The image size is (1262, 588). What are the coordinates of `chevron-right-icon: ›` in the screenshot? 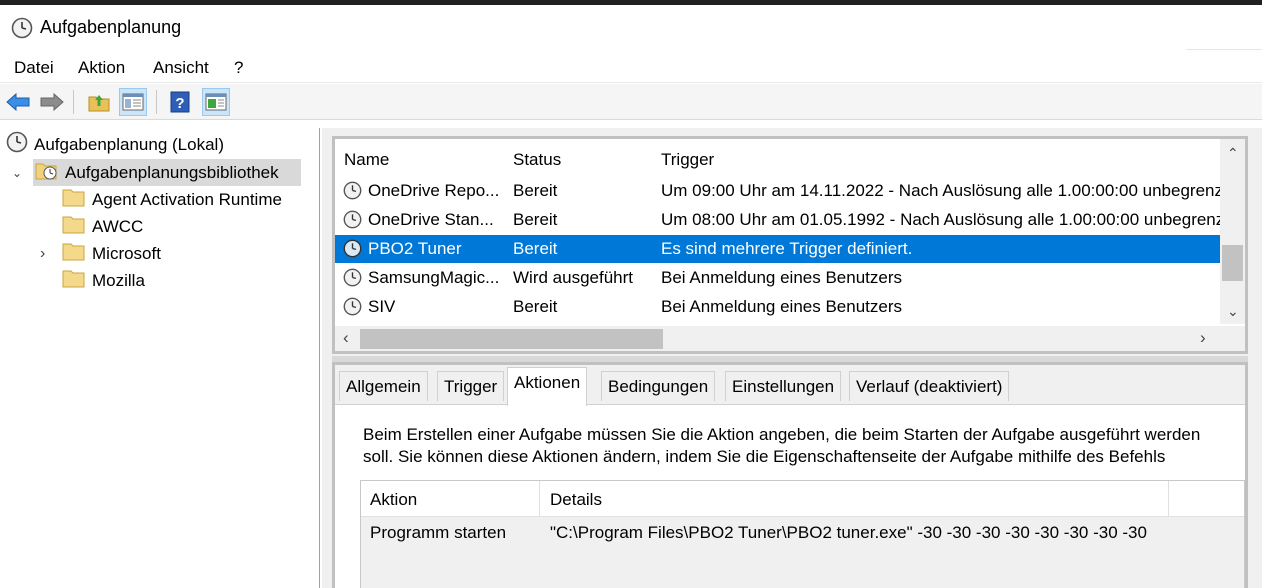 It's located at (42, 254).